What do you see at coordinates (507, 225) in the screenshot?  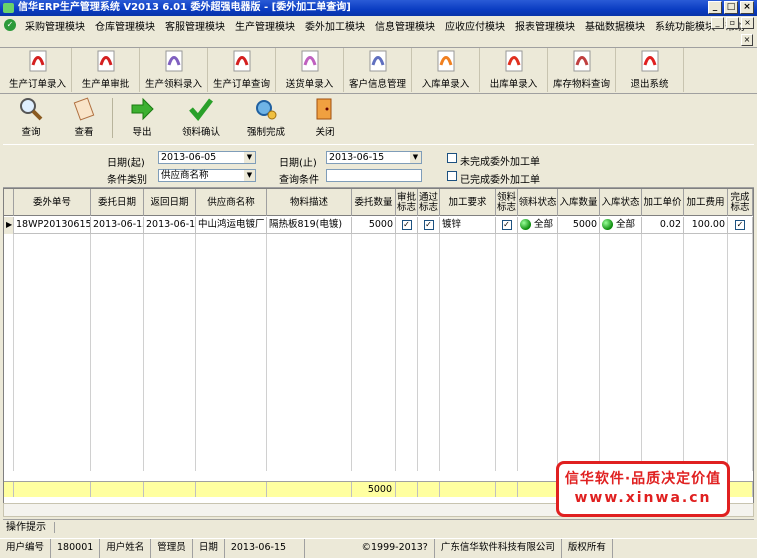 I see `pick-checkbox: ✓` at bounding box center [507, 225].